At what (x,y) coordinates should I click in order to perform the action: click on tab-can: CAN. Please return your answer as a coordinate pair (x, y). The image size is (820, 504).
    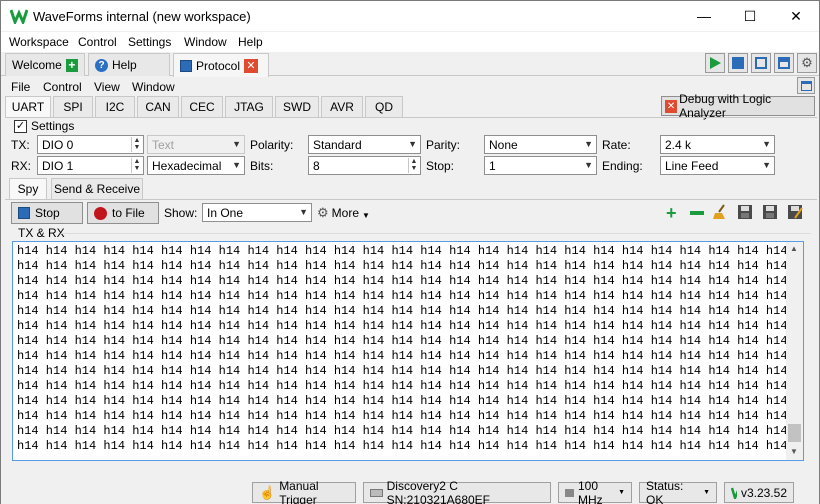
    Looking at the image, I should click on (158, 106).